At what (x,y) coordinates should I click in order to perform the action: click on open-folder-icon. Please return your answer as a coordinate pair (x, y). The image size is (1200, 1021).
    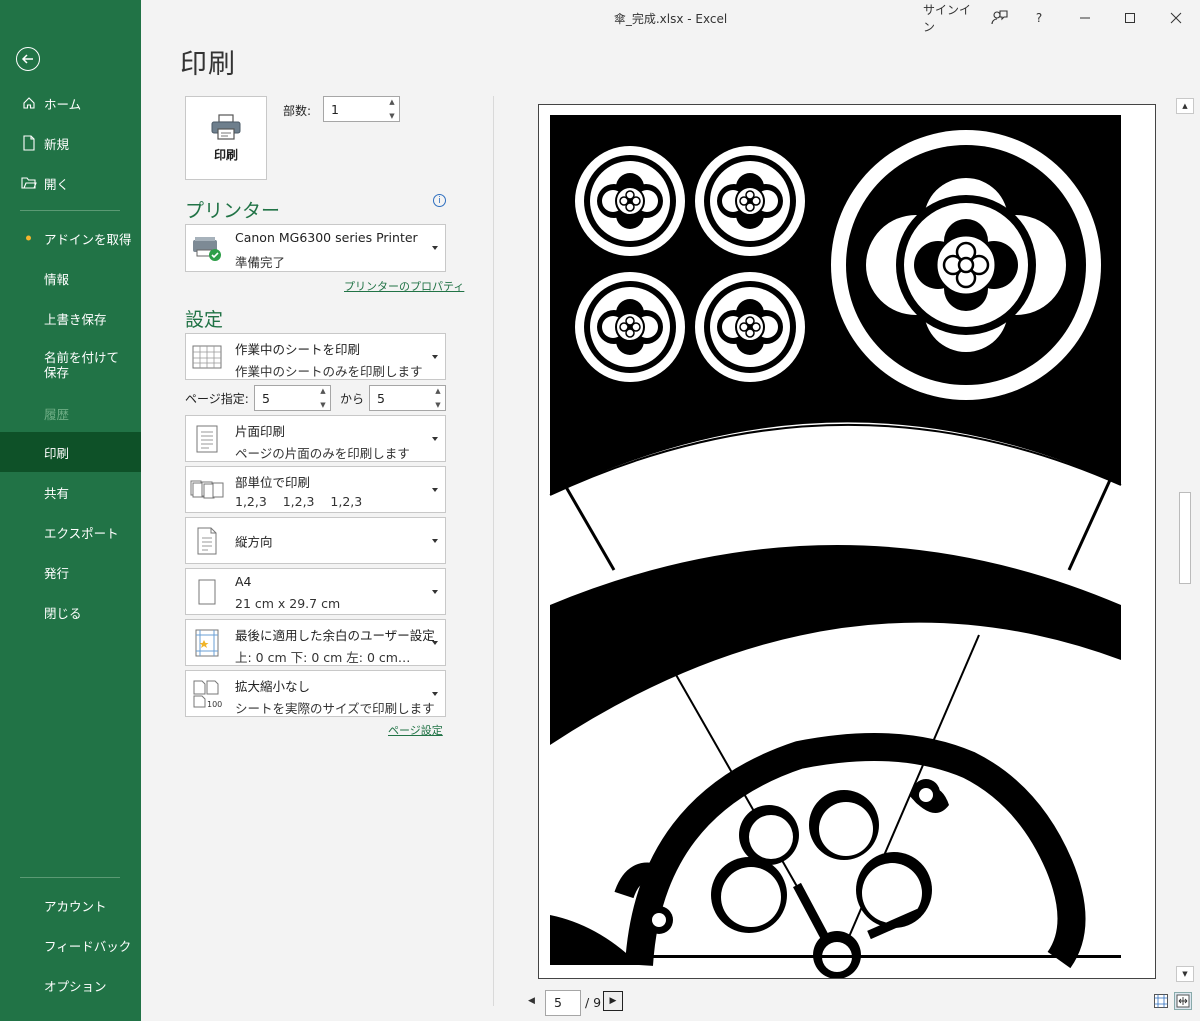
    Looking at the image, I should click on (29, 183).